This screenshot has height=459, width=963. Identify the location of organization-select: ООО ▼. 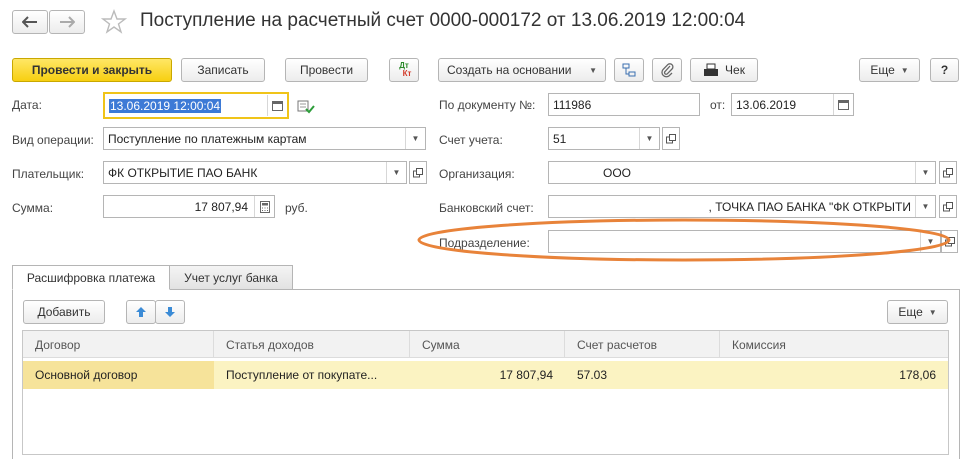
(742, 172).